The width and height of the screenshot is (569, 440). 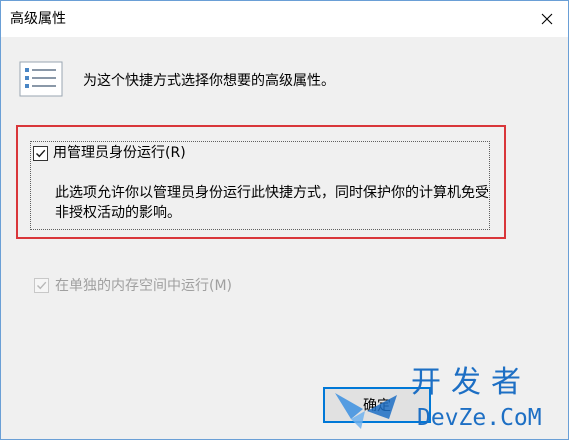 I want to click on close-icon, so click(x=547, y=19).